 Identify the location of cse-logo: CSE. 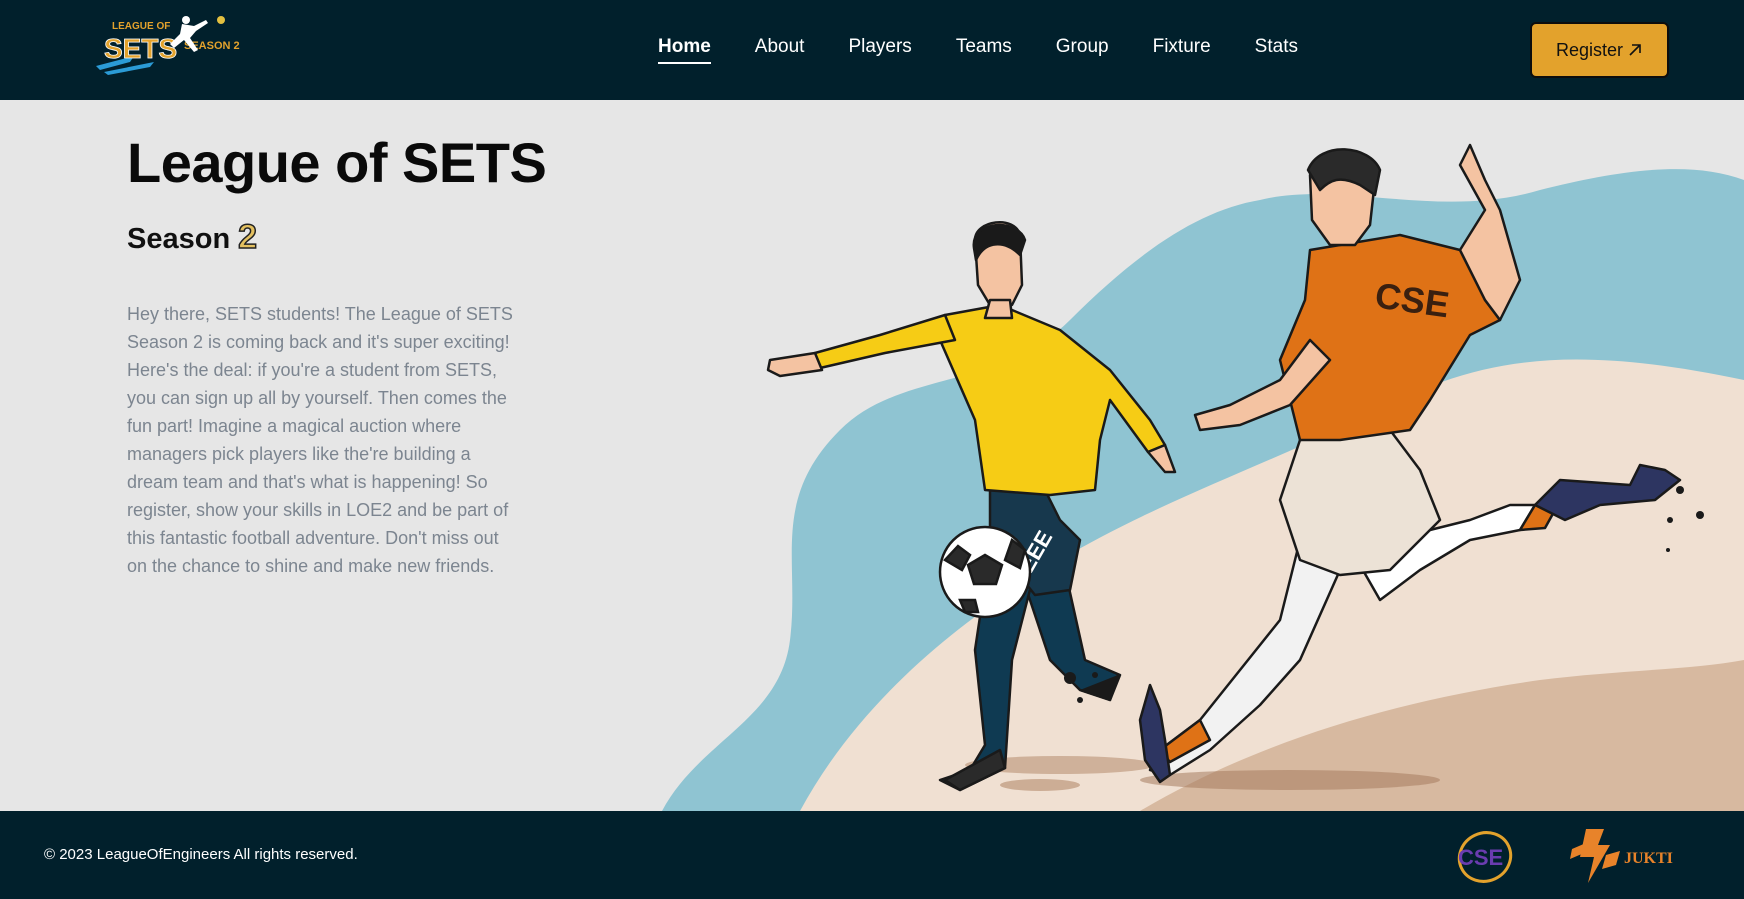
(1485, 857).